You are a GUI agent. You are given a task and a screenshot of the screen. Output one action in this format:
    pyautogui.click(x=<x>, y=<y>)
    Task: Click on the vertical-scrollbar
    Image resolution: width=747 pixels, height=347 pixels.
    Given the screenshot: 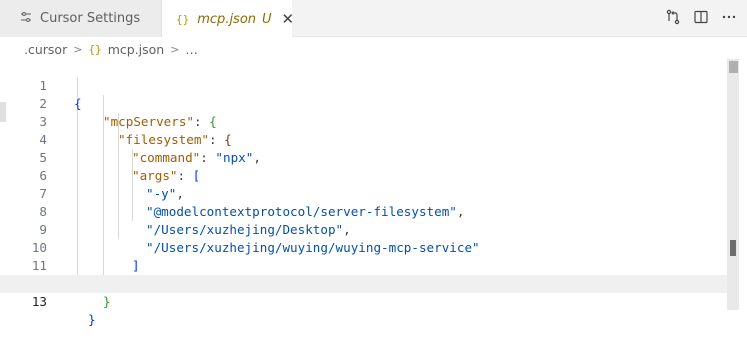 What is the action you would take?
    pyautogui.click(x=733, y=184)
    